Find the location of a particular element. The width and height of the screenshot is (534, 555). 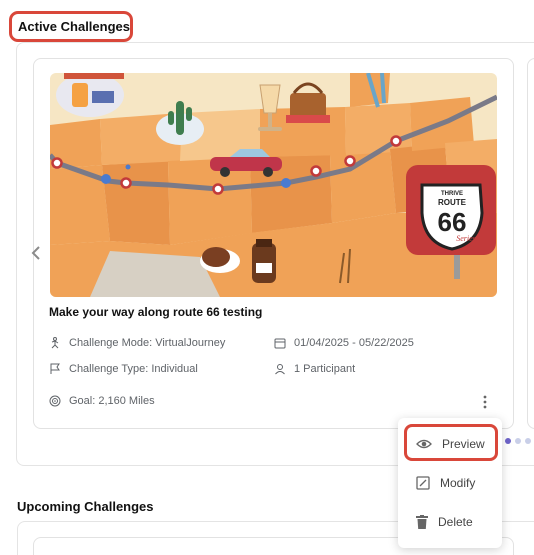

carousel-pagination is located at coordinates (518, 441).